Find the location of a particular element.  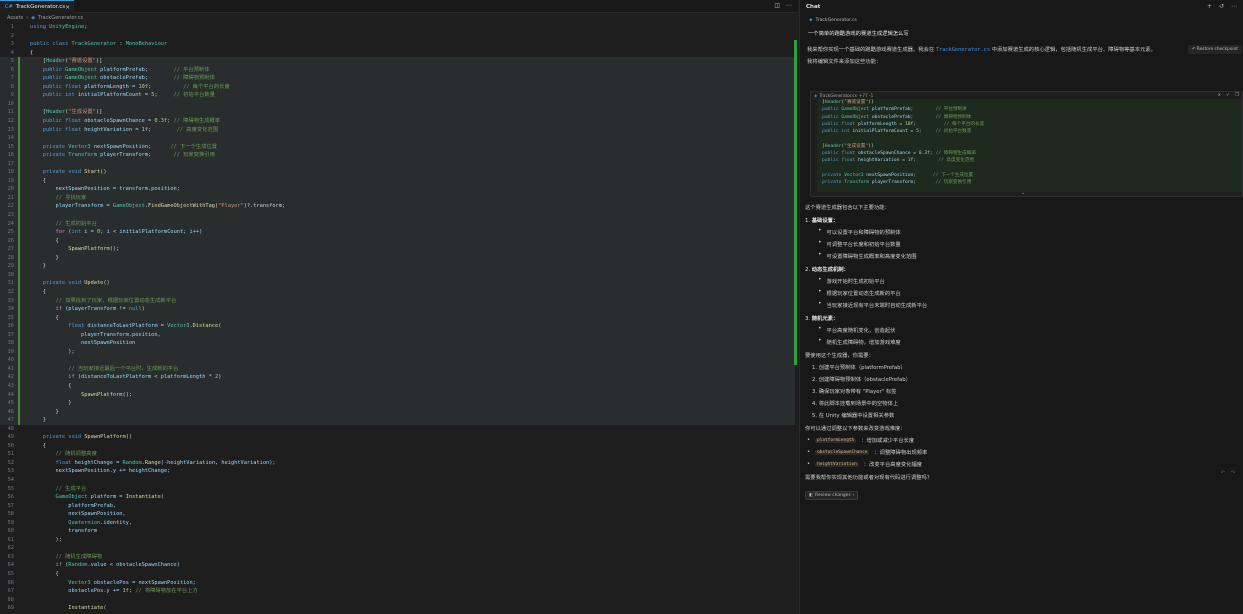

csharp-file-icon: ◈ is located at coordinates (816, 95).